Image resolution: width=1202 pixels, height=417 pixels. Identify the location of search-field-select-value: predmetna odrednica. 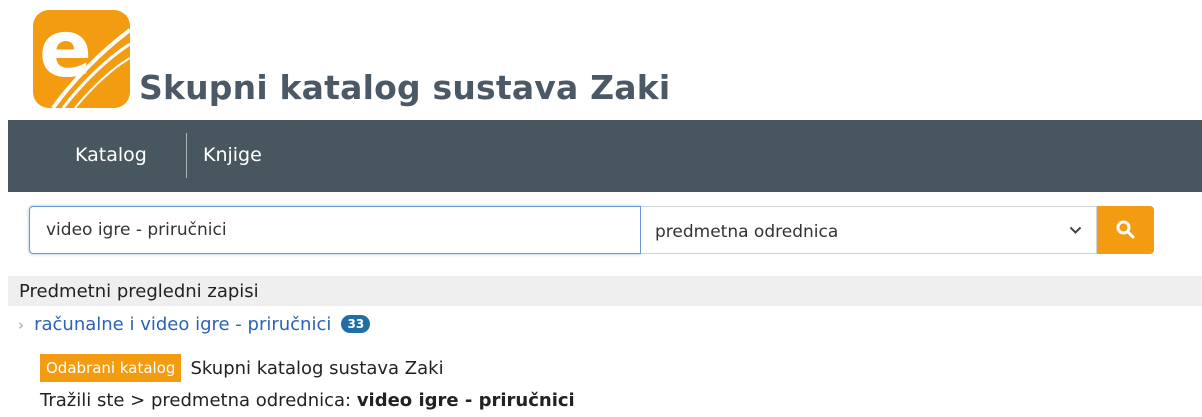
(747, 232).